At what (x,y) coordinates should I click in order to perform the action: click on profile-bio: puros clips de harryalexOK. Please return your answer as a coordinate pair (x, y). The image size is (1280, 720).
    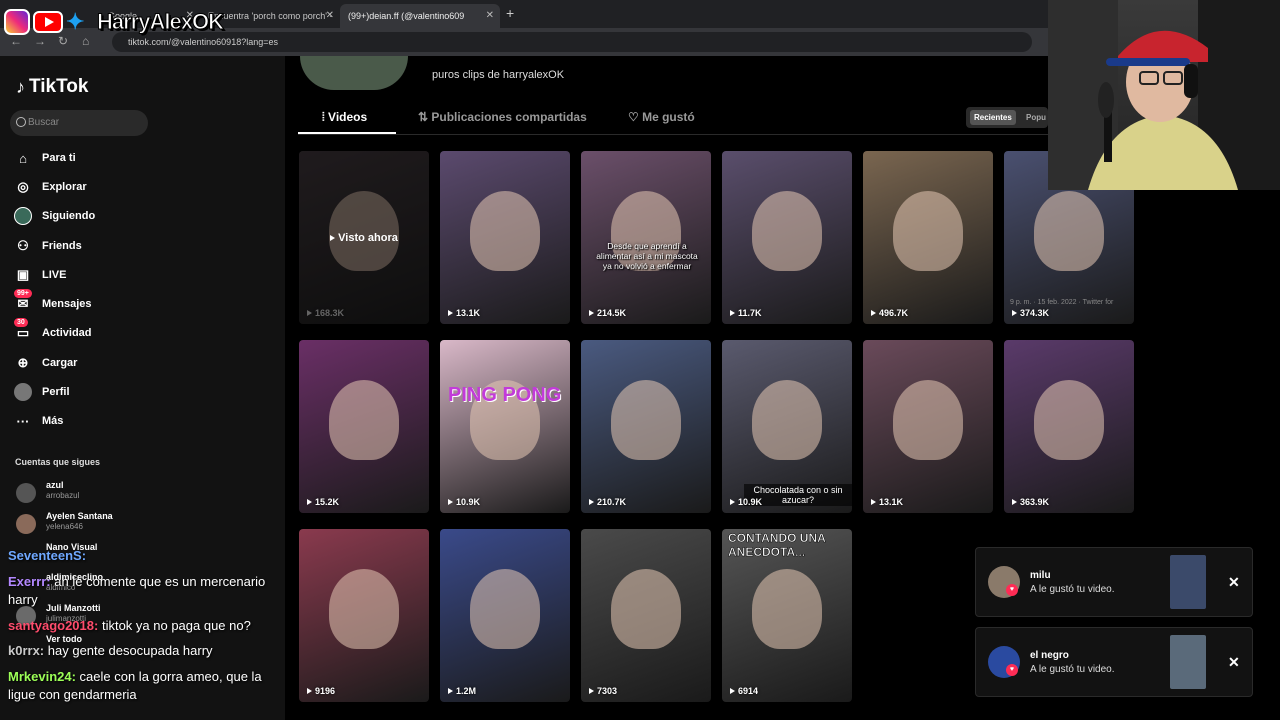
    Looking at the image, I should click on (498, 75).